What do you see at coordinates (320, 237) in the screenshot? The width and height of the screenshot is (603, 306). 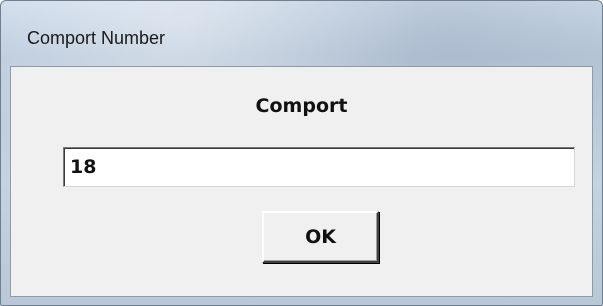 I see `ok-button: OK` at bounding box center [320, 237].